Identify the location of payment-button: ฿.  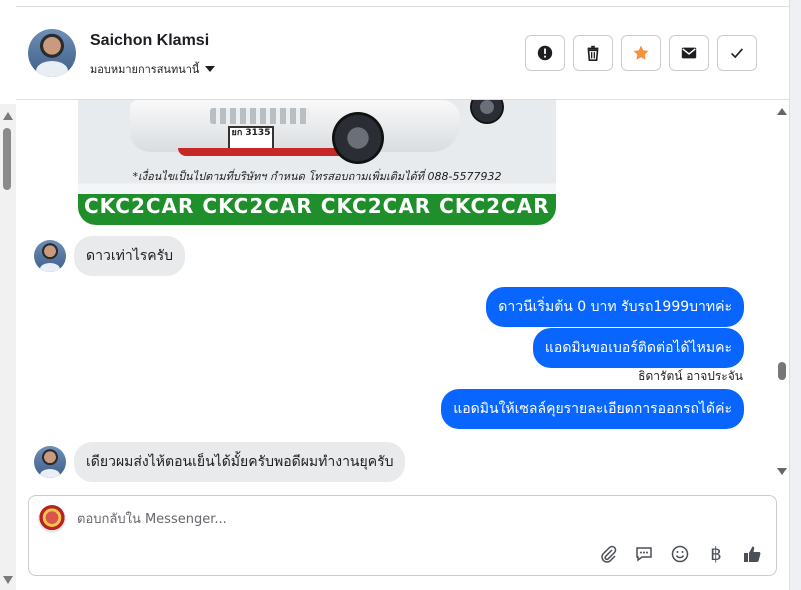
(716, 554).